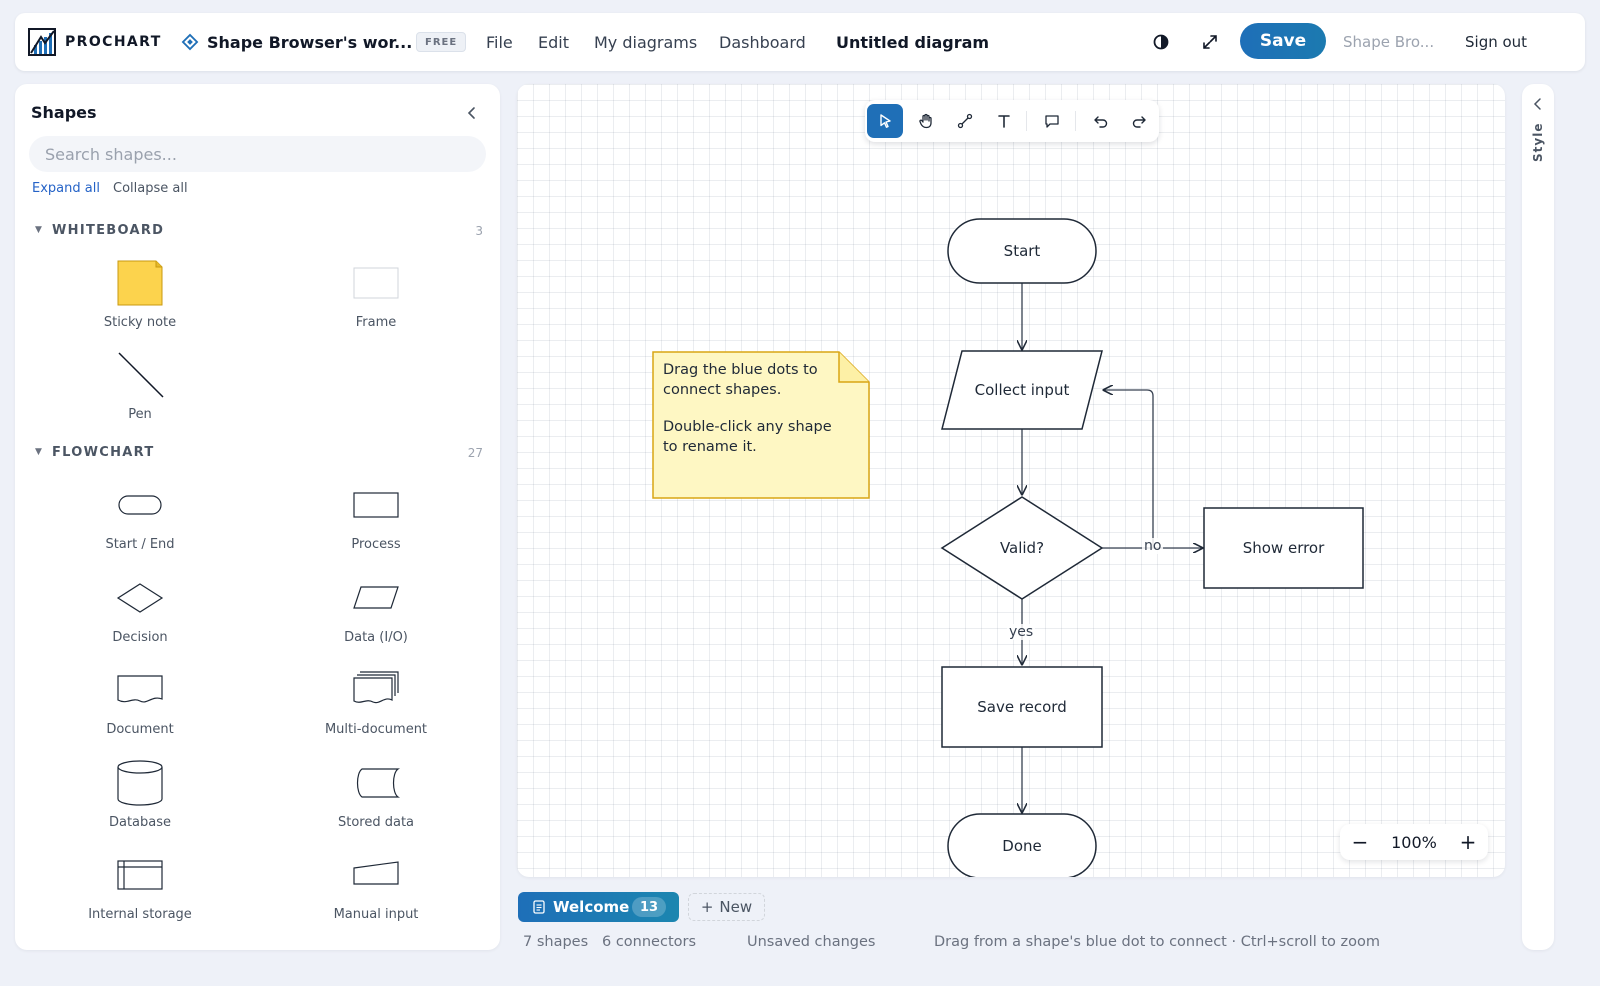 This screenshot has width=1600, height=986. Describe the element at coordinates (1022, 250) in the screenshot. I see `node-label-start: Start` at that location.